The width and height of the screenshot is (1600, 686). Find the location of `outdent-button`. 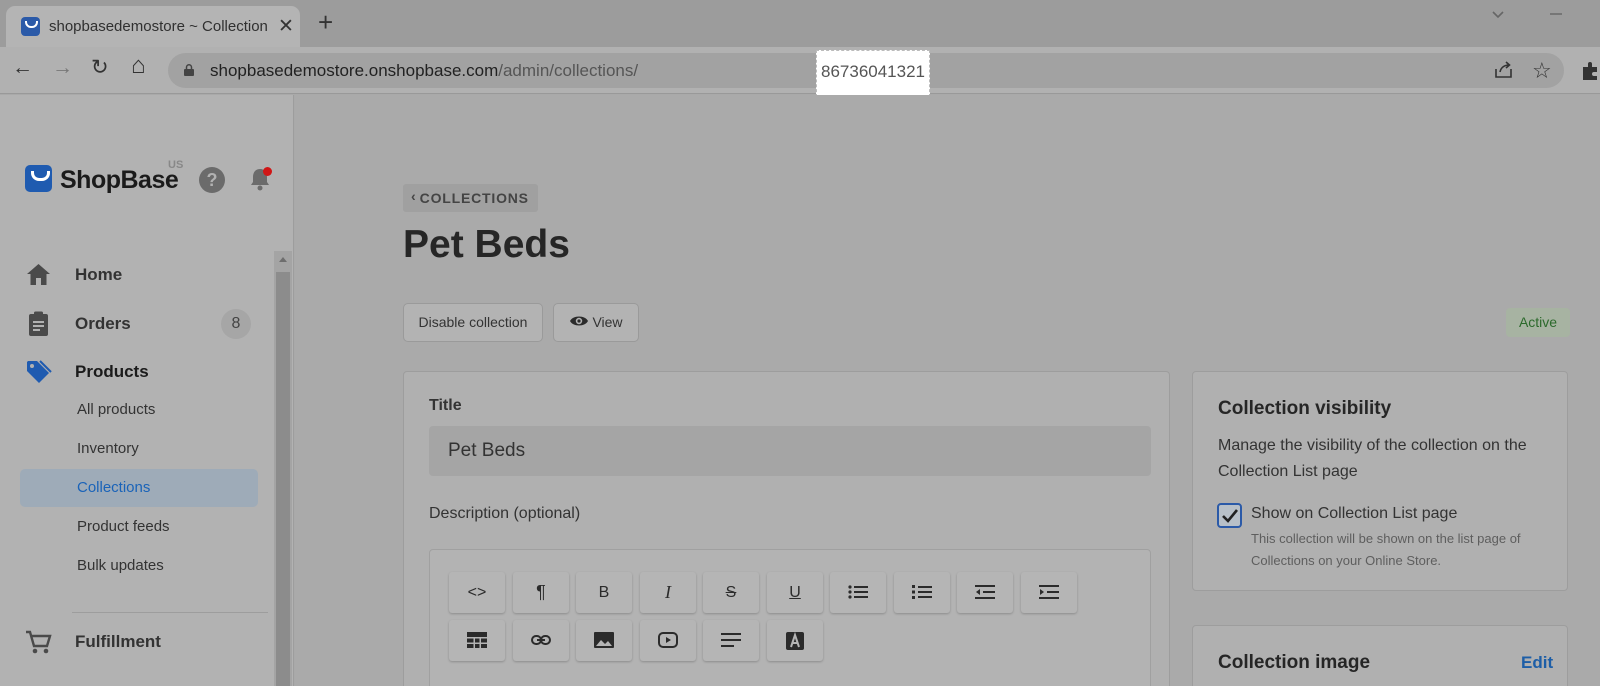

outdent-button is located at coordinates (985, 592).